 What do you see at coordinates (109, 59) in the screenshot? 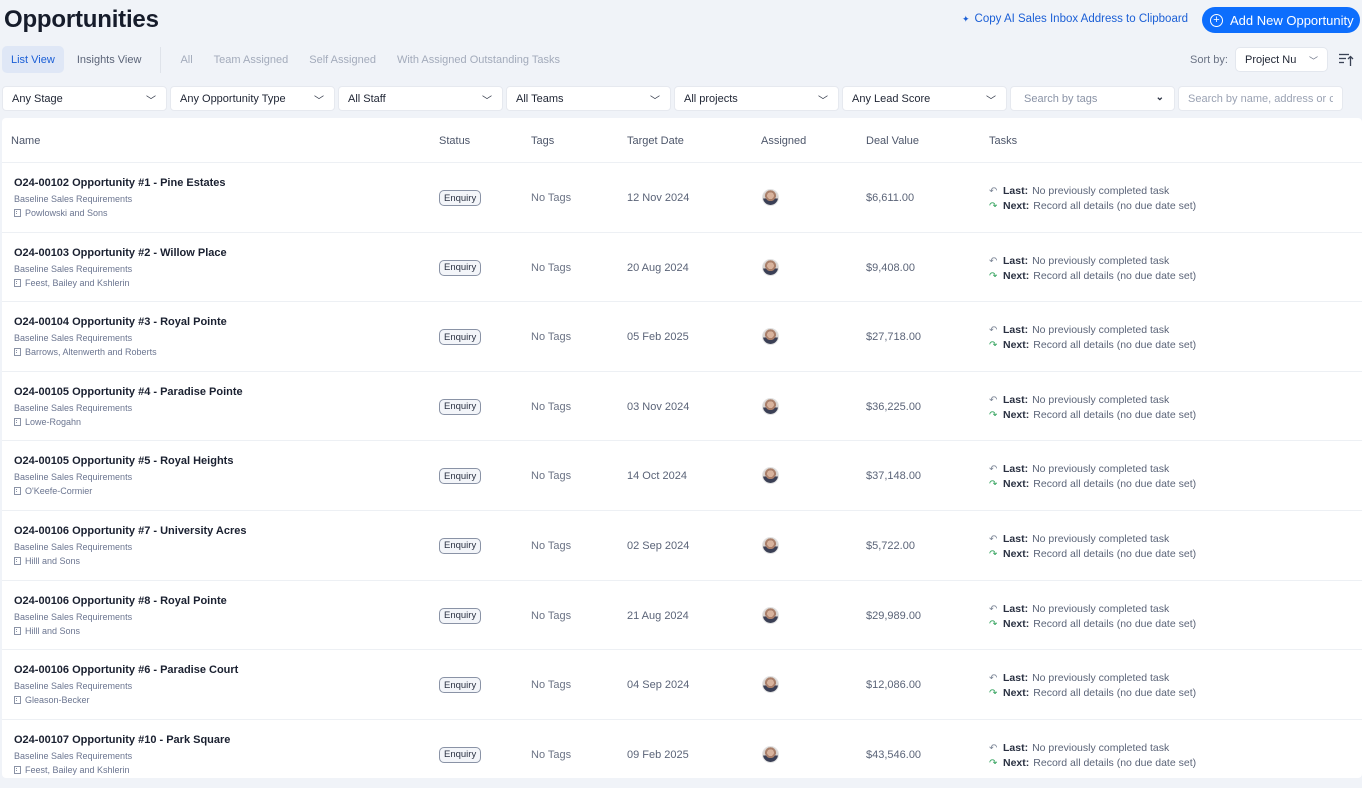
I see `tab-insights-view: Insights View` at bounding box center [109, 59].